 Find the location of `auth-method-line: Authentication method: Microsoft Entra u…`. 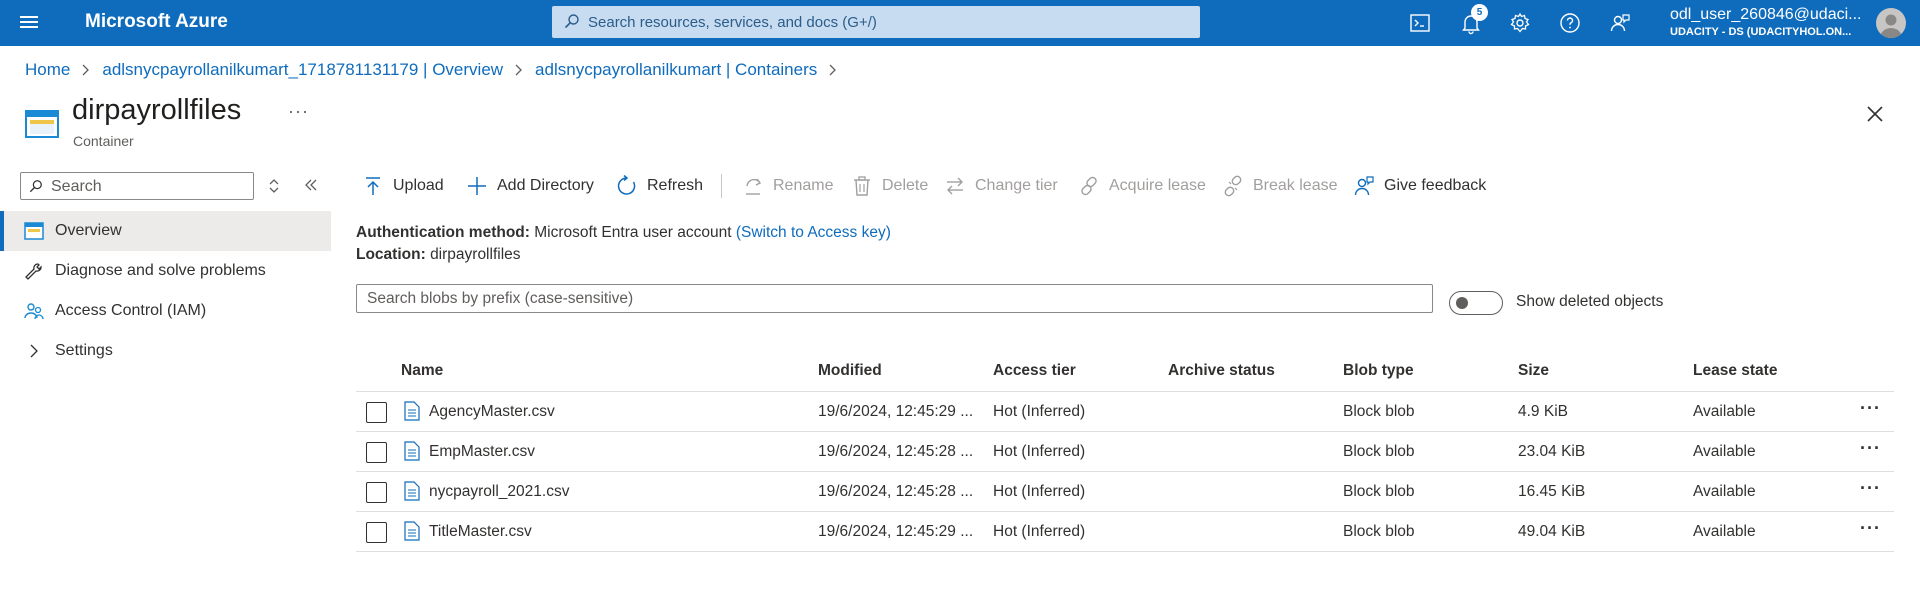

auth-method-line: Authentication method: Microsoft Entra u… is located at coordinates (623, 233).